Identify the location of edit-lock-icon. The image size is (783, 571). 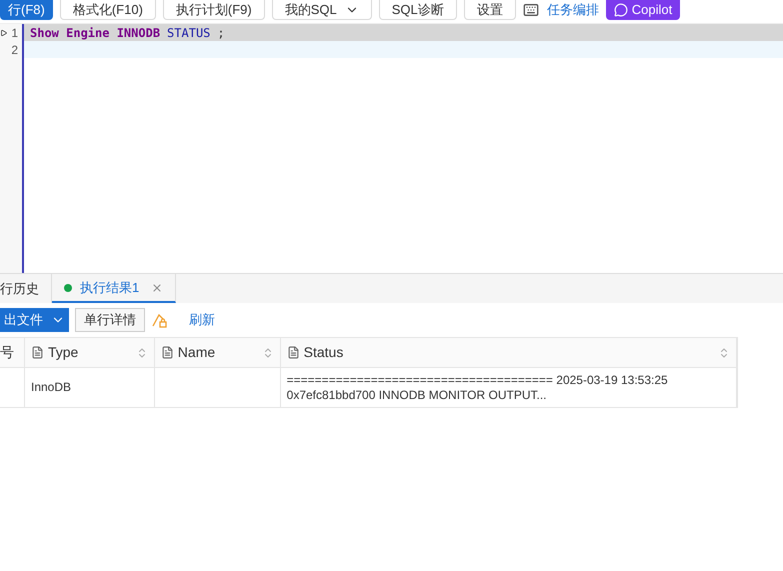
(159, 320).